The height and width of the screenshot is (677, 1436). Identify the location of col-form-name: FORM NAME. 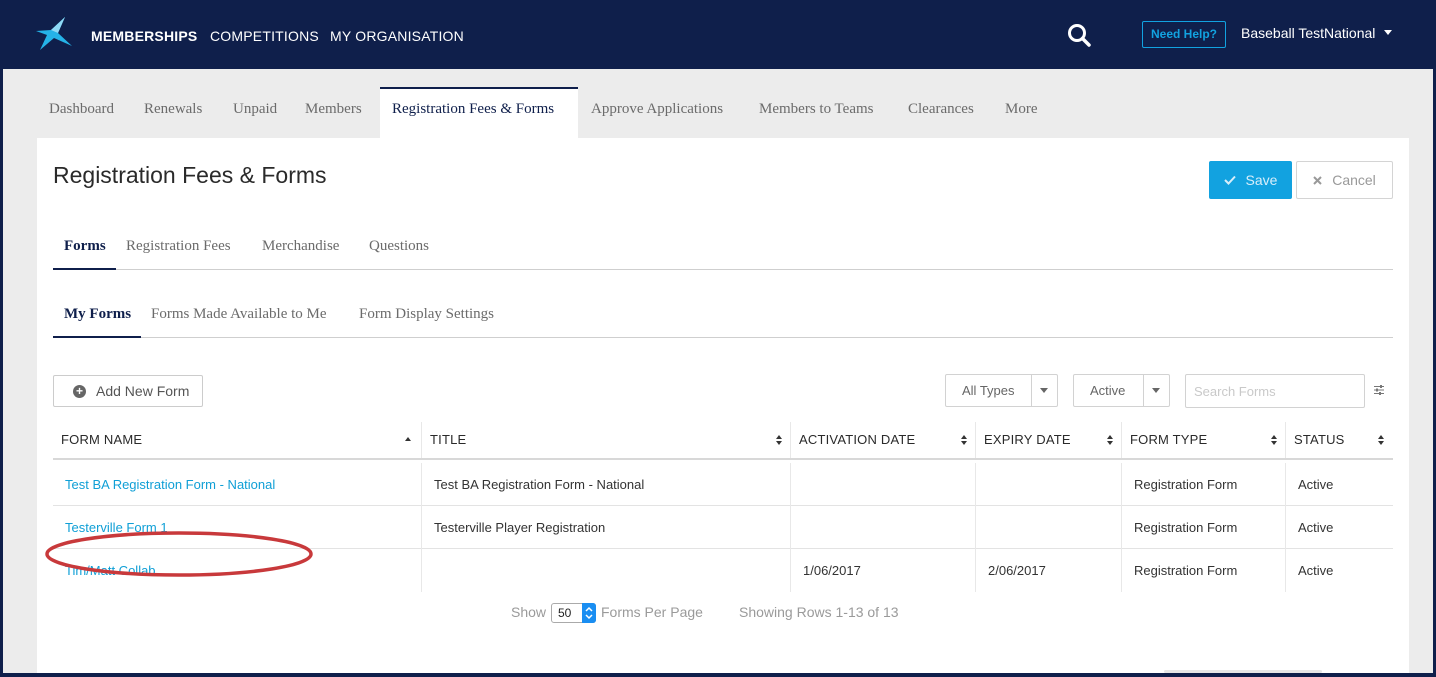
(237, 440).